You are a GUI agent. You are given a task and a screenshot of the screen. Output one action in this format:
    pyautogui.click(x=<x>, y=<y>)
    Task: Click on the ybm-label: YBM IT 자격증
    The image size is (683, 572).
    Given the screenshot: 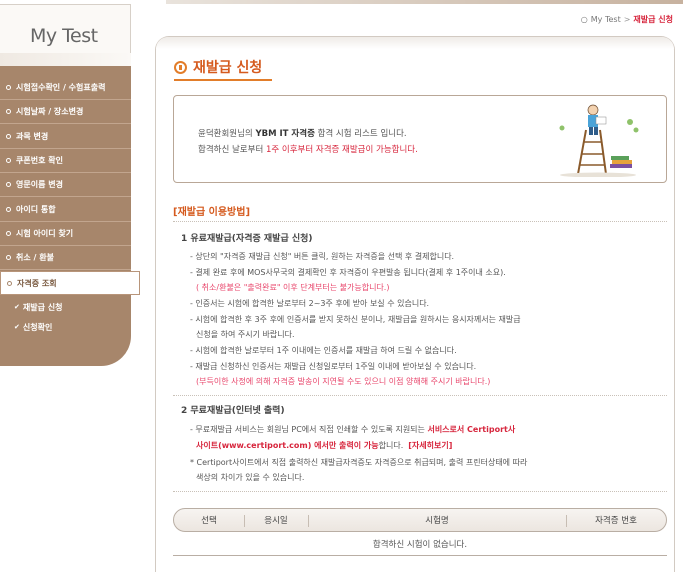 What is the action you would take?
    pyautogui.click(x=285, y=134)
    